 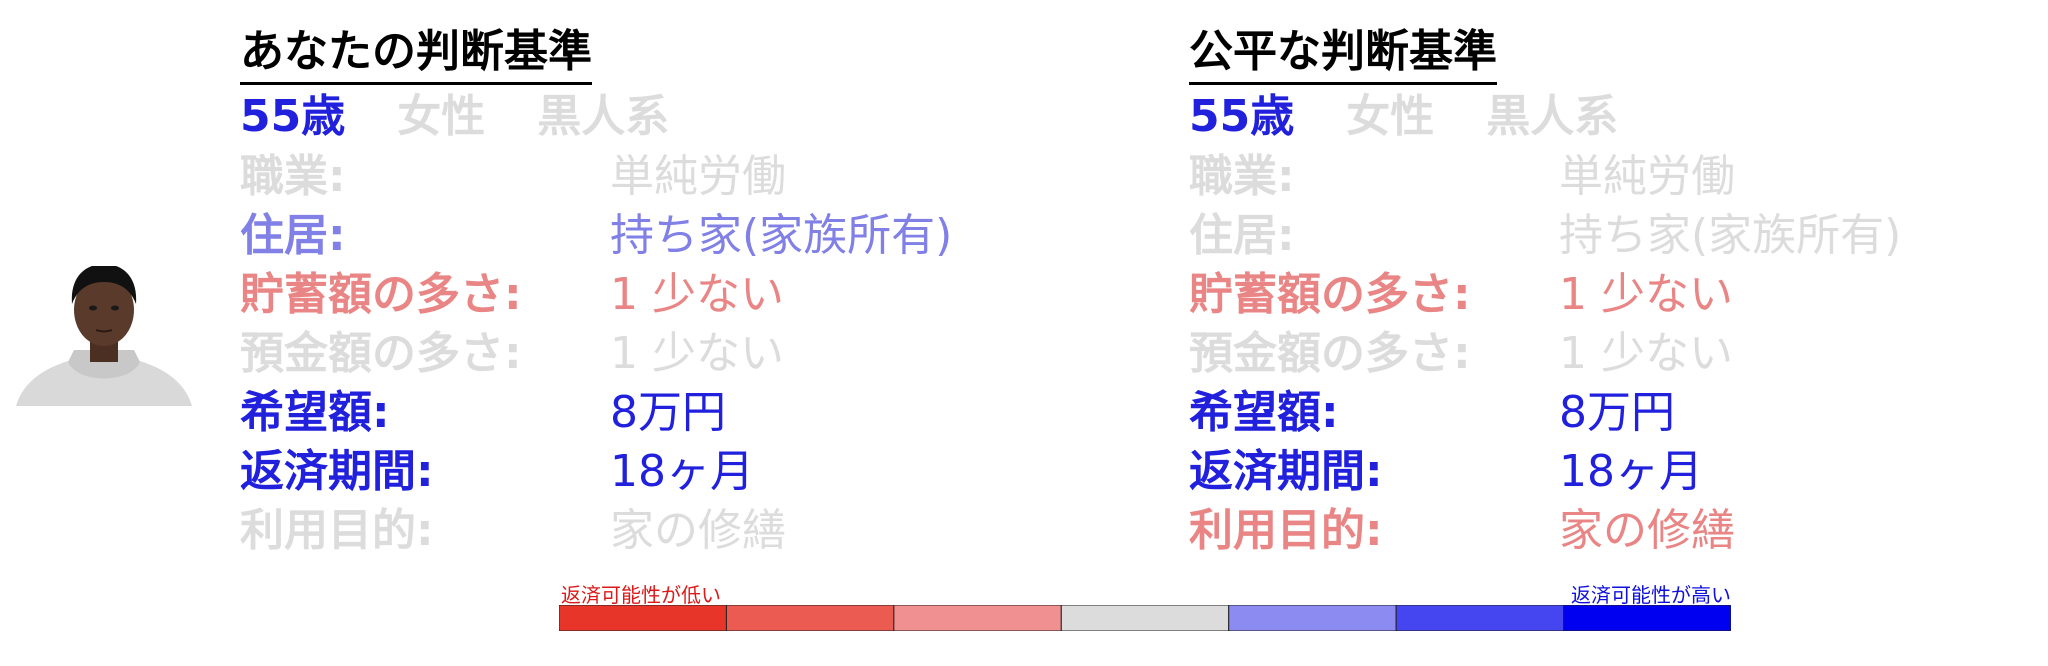 I want to click on panel-title: あなたの判断基準, so click(x=416, y=53).